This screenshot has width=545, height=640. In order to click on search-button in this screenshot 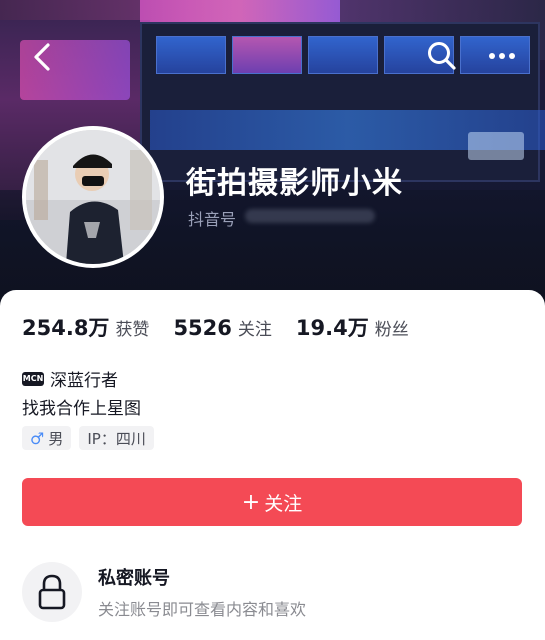, I will do `click(442, 56)`.